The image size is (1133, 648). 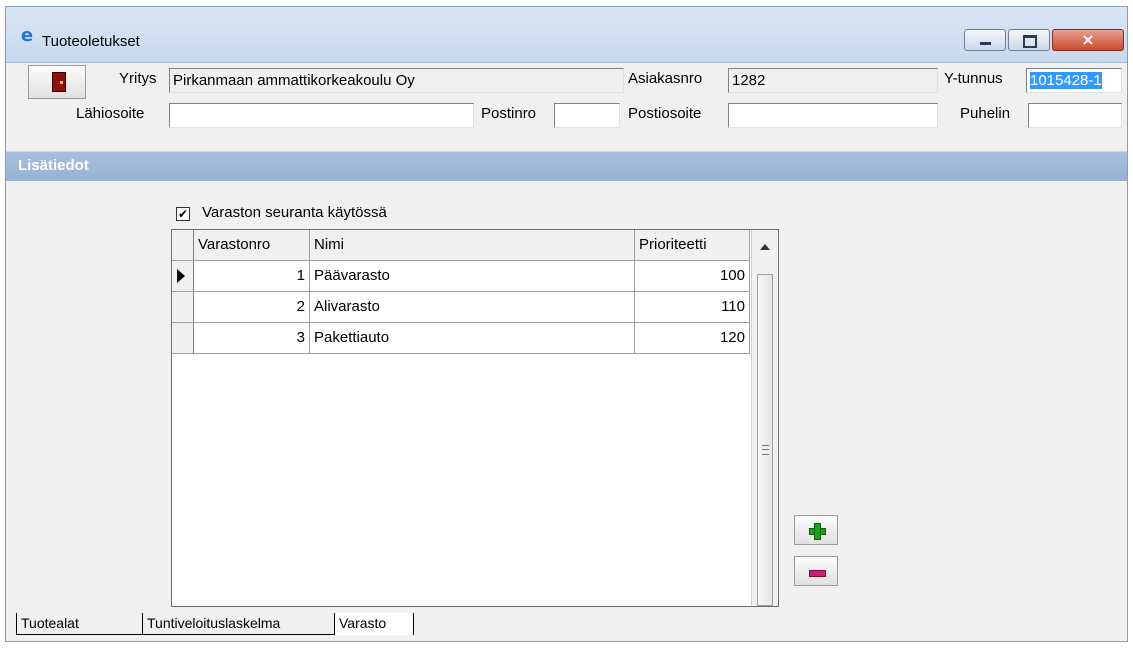 What do you see at coordinates (138, 78) in the screenshot?
I see `yritys-label: Yritys` at bounding box center [138, 78].